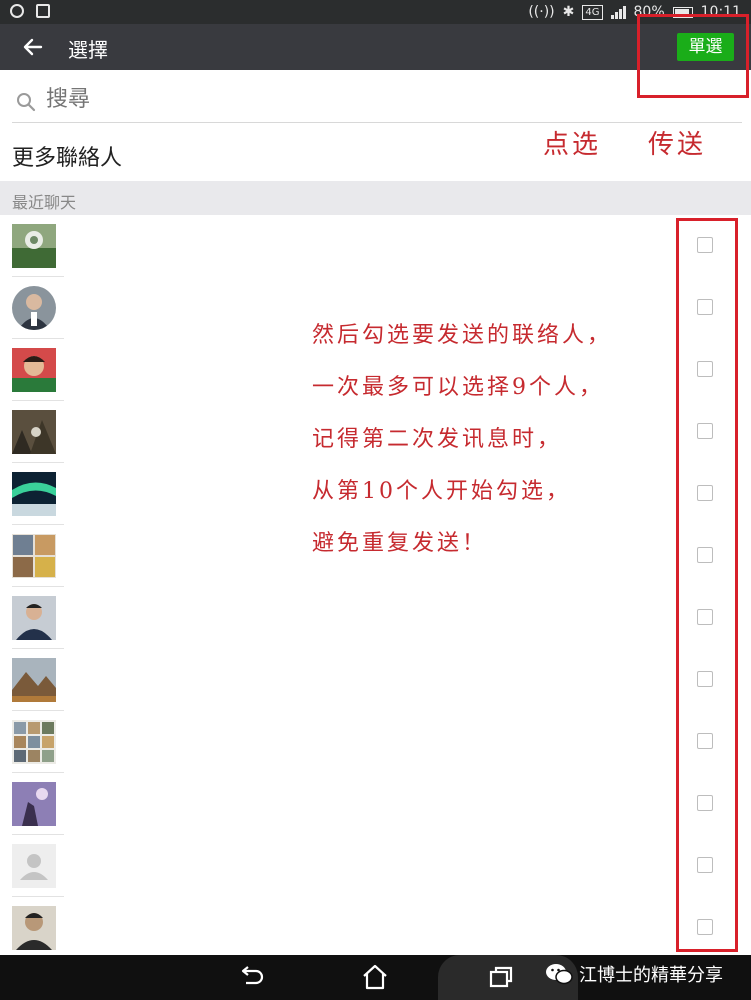 This screenshot has width=751, height=1000. What do you see at coordinates (501, 977) in the screenshot?
I see `recent-apps-icon` at bounding box center [501, 977].